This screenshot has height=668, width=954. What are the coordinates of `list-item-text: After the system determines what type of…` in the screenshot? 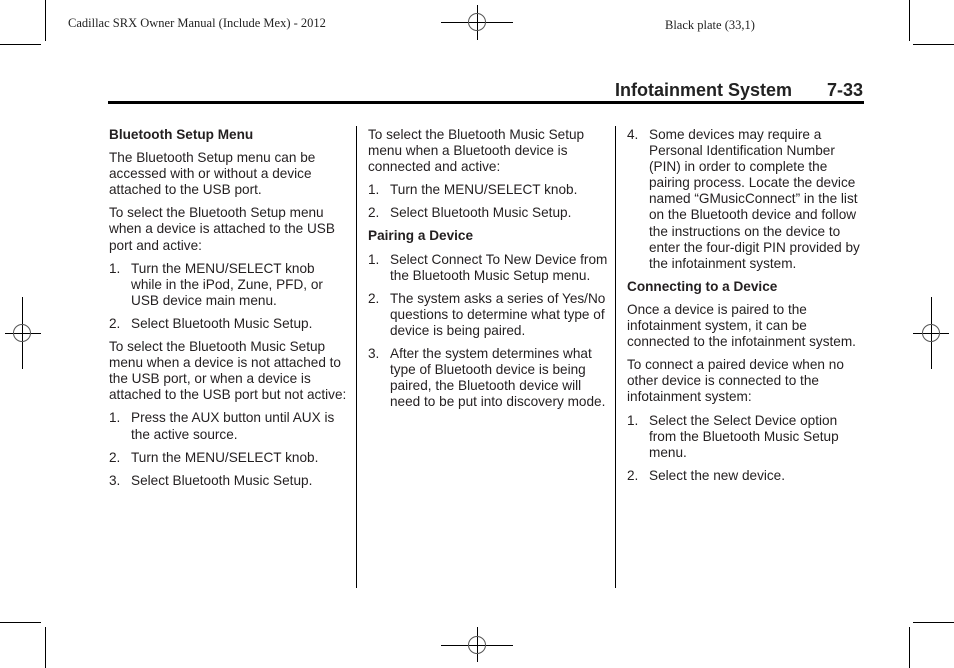 It's located at (498, 378).